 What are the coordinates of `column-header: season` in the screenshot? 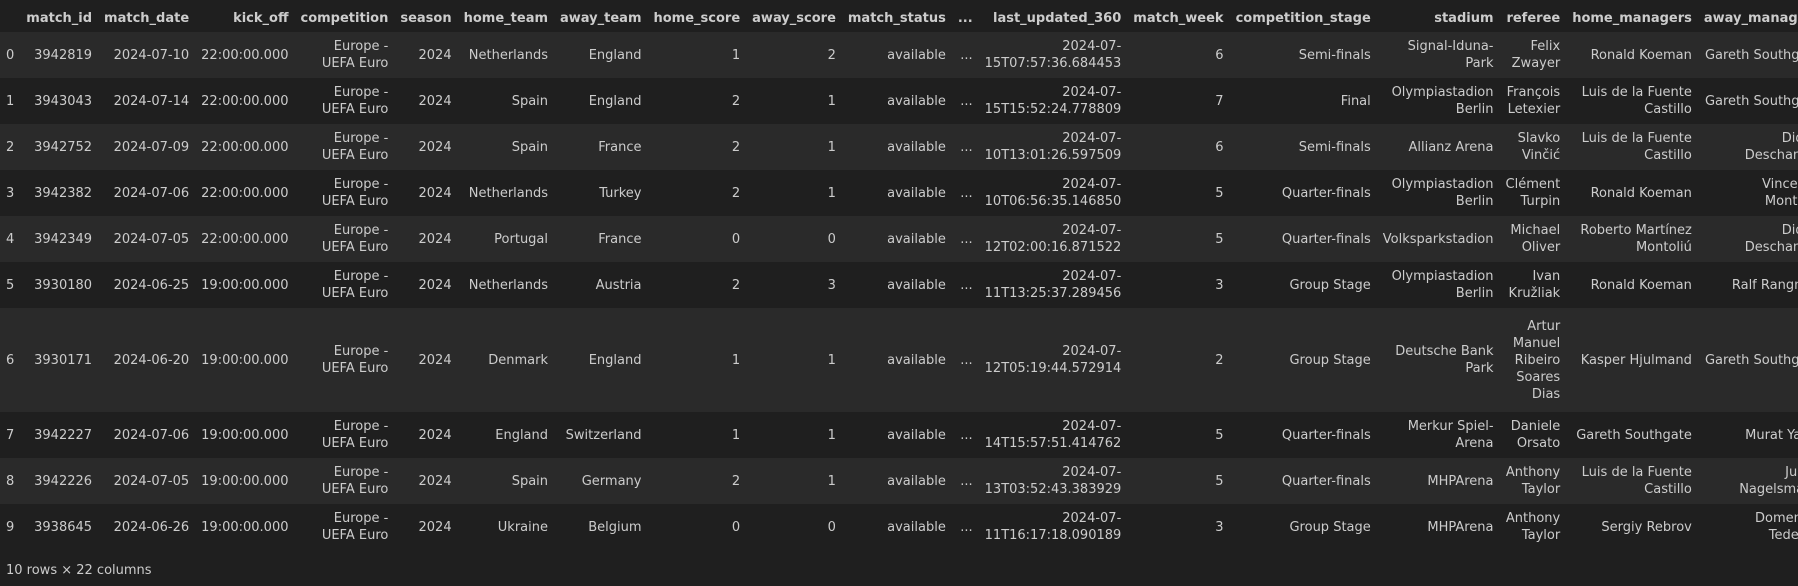 It's located at (426, 18).